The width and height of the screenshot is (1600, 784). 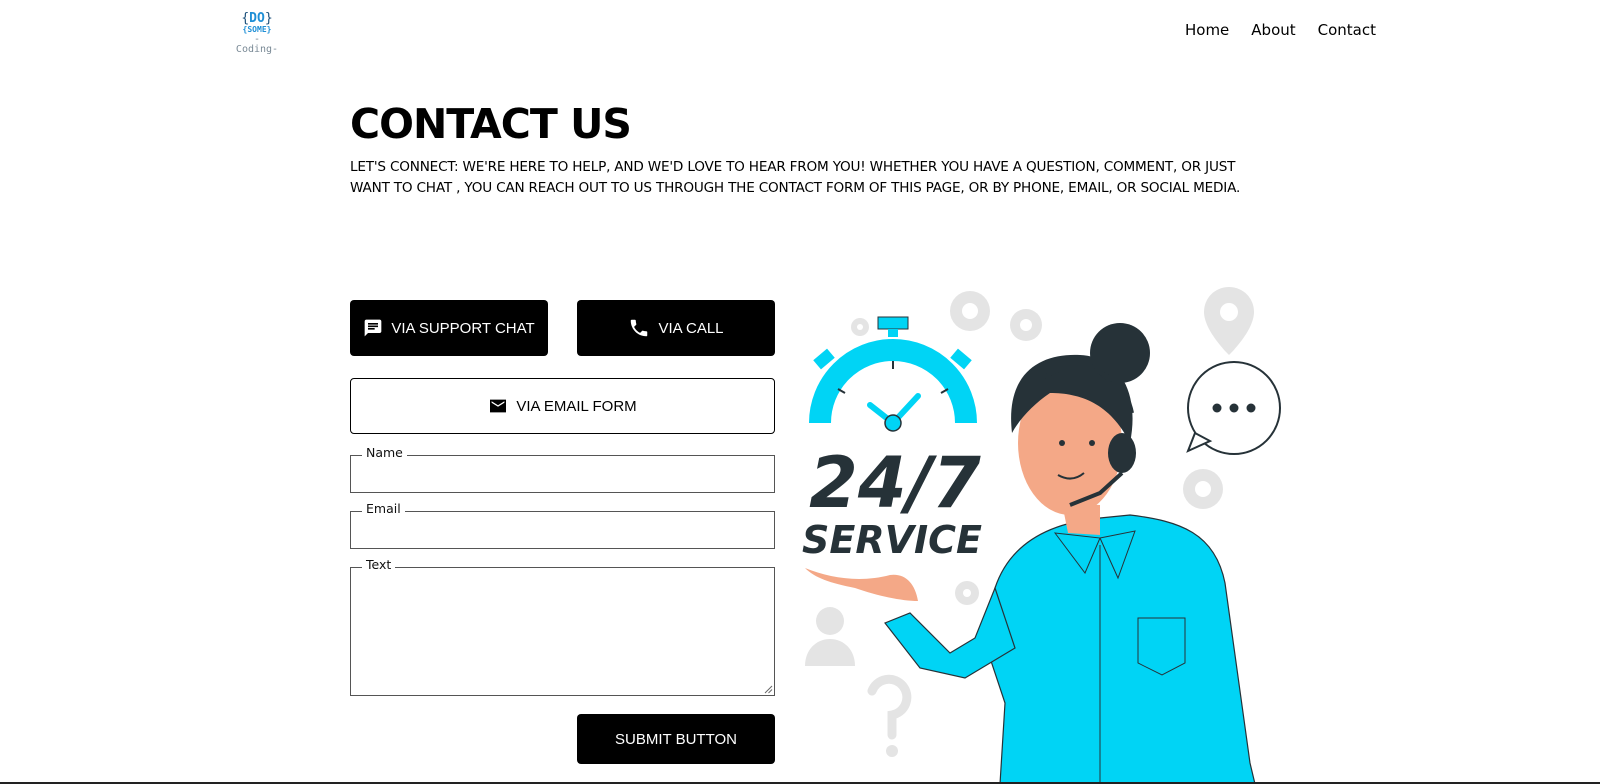 What do you see at coordinates (384, 452) in the screenshot?
I see `name-label: Name` at bounding box center [384, 452].